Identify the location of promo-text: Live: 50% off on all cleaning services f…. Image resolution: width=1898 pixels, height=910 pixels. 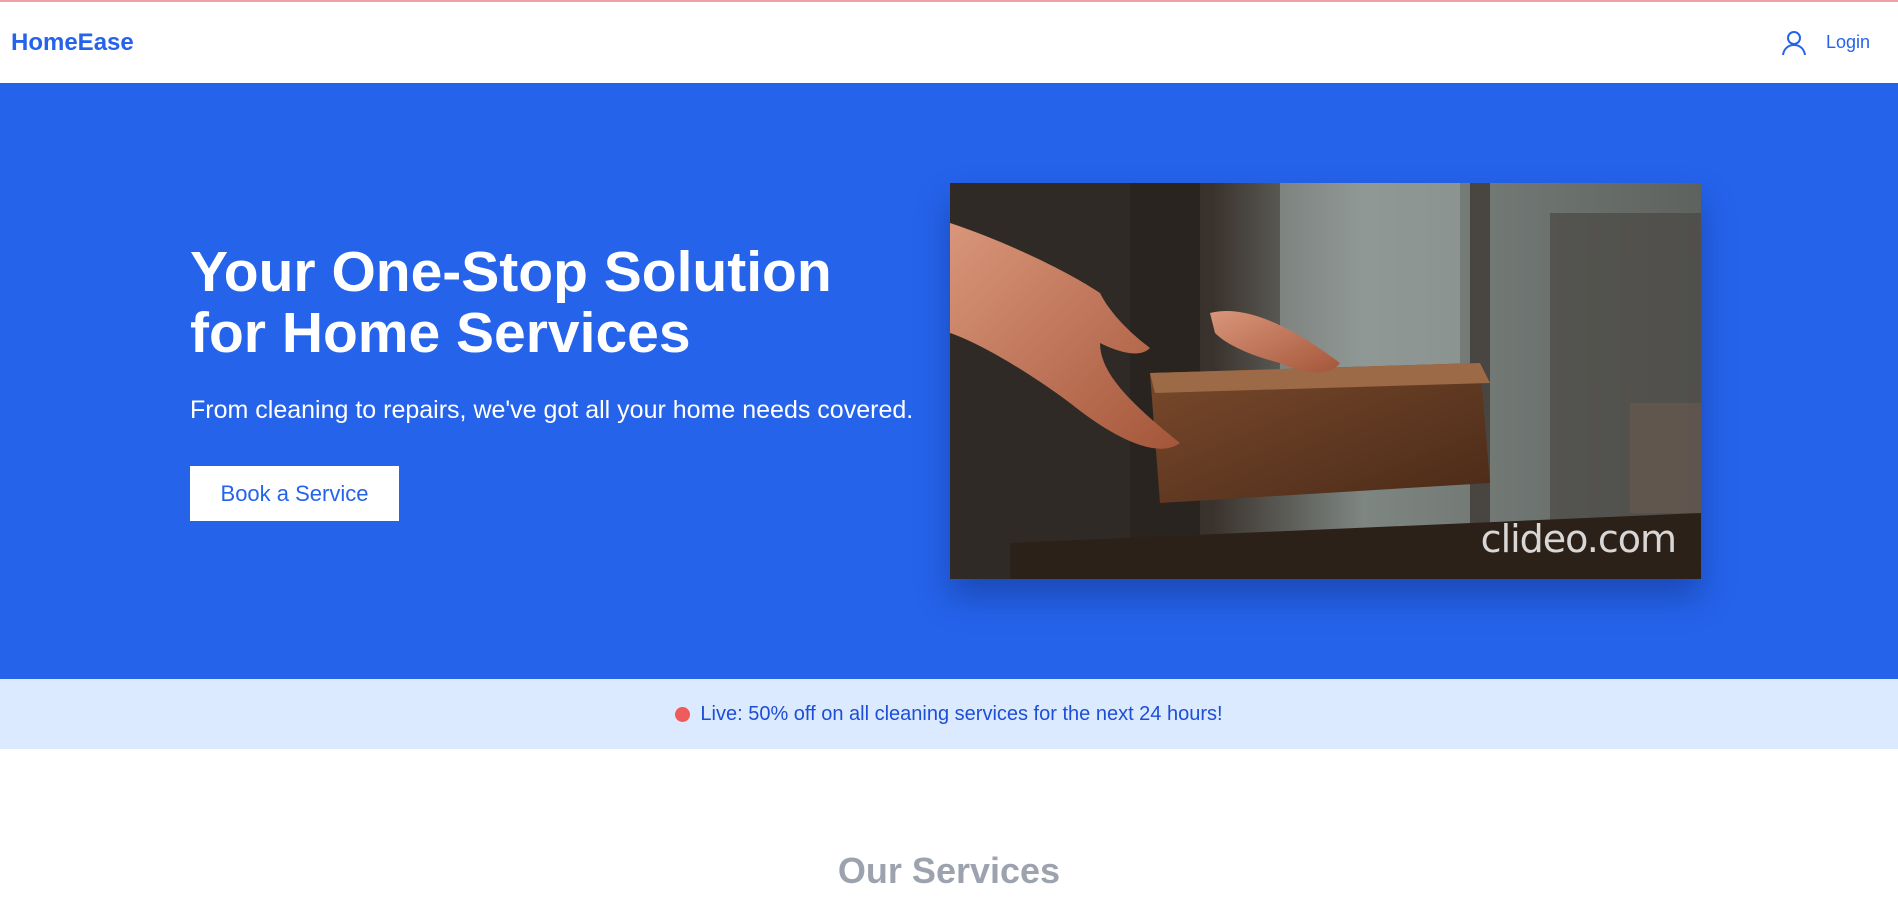
(961, 713).